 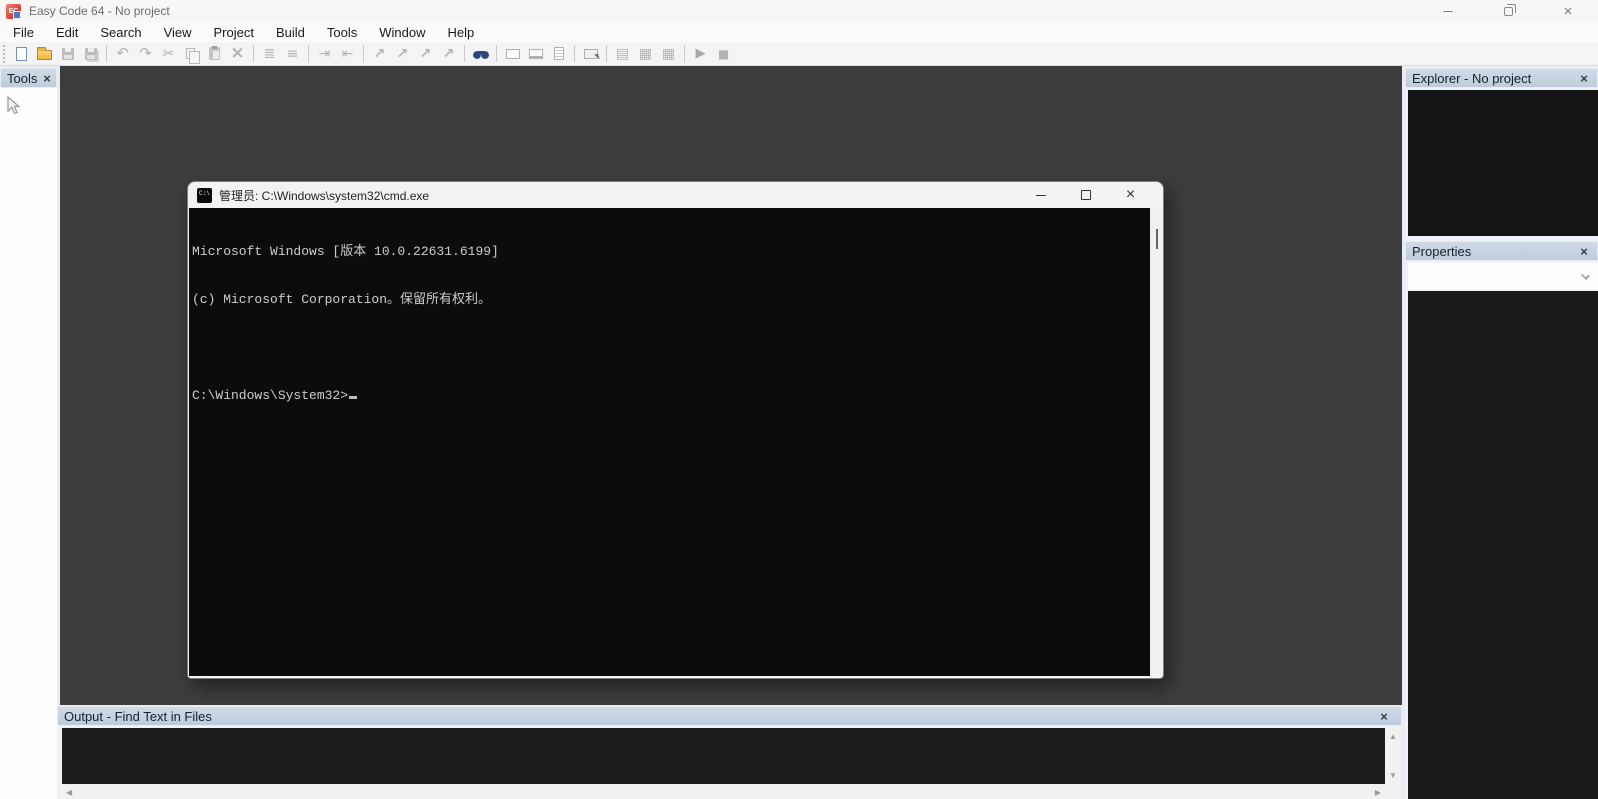 I want to click on indent-decrease-button: ⇤, so click(x=347, y=54).